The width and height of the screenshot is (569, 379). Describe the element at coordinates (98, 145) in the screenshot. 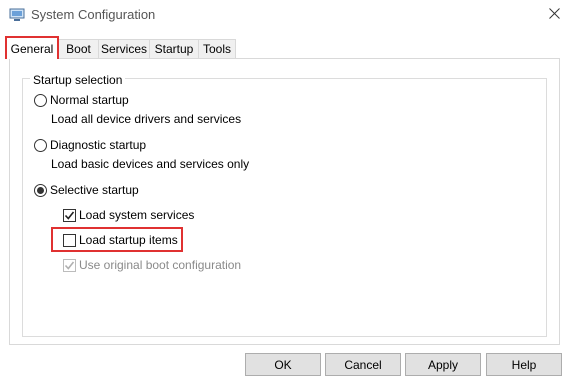

I see `diagnostic-startup-label: Diagnostic startup` at that location.